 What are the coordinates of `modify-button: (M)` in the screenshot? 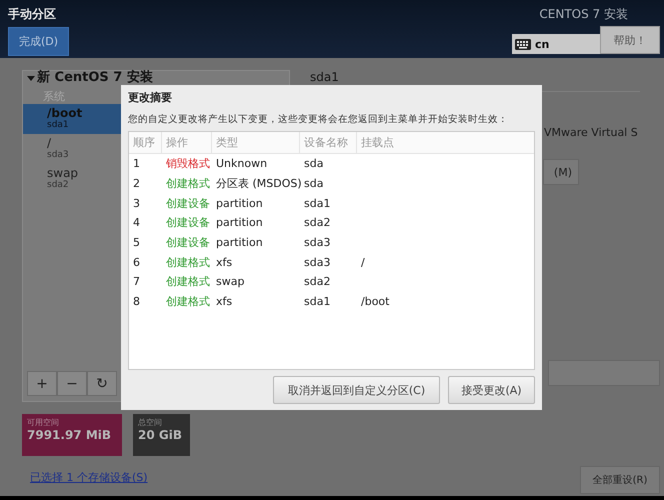 It's located at (561, 172).